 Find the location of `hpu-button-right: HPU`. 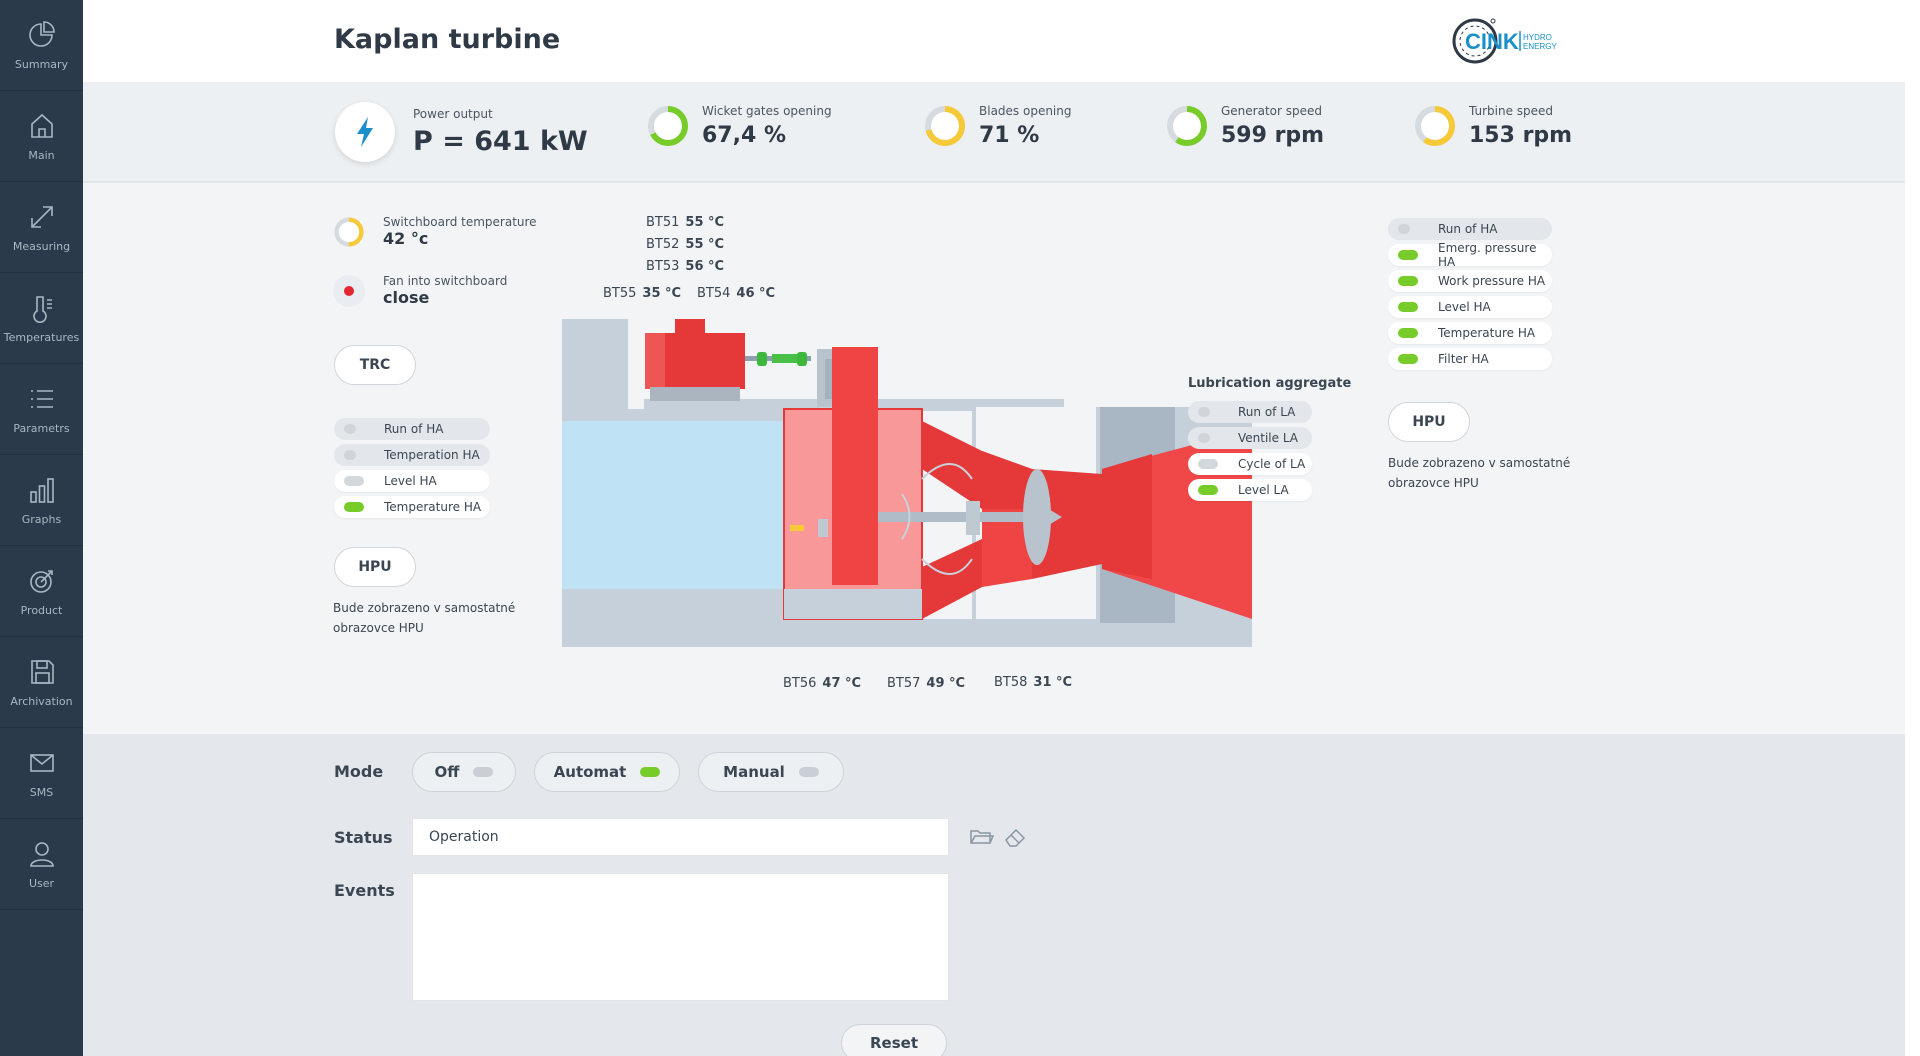

hpu-button-right: HPU is located at coordinates (1429, 422).